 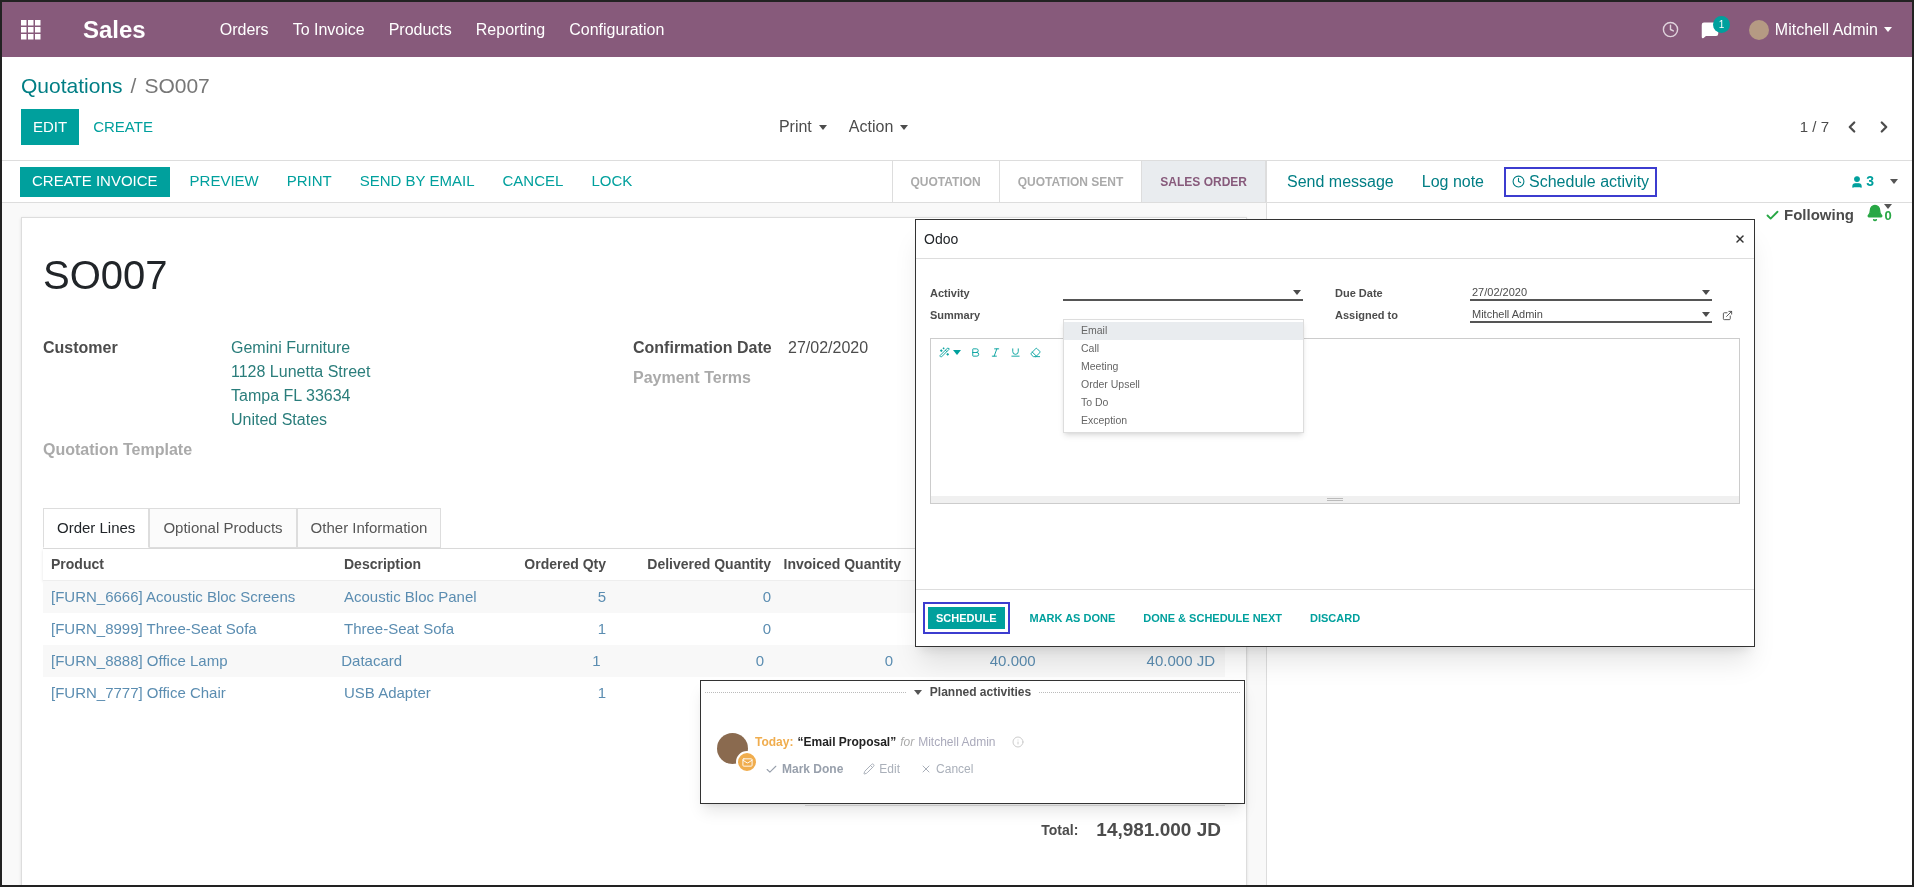 What do you see at coordinates (1340, 181) in the screenshot?
I see `chatter-button: Send message` at bounding box center [1340, 181].